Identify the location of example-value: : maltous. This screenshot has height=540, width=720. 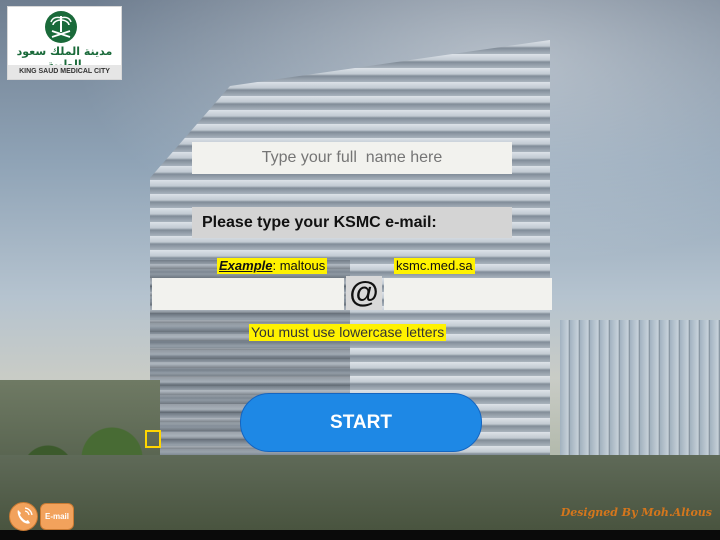
(299, 265).